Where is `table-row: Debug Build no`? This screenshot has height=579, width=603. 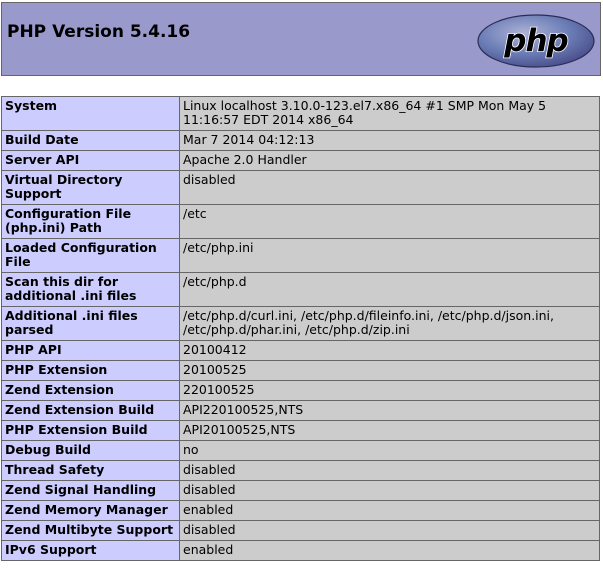 table-row: Debug Build no is located at coordinates (300, 450).